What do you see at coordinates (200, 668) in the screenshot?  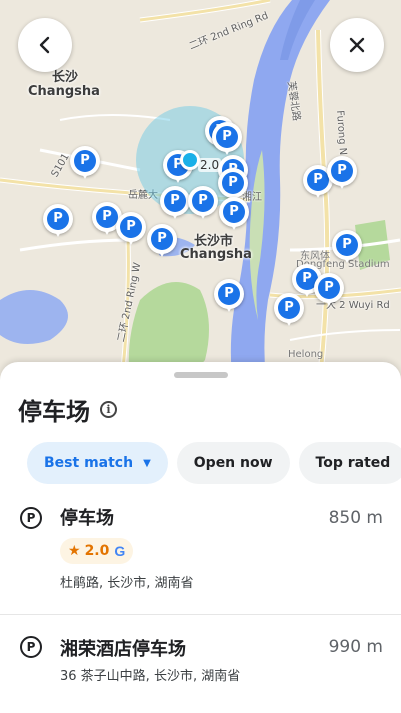 I see `result-item: P 湘荣酒店停车场 990 m 36 茶子山中路, 长沙市, 湖南省` at bounding box center [200, 668].